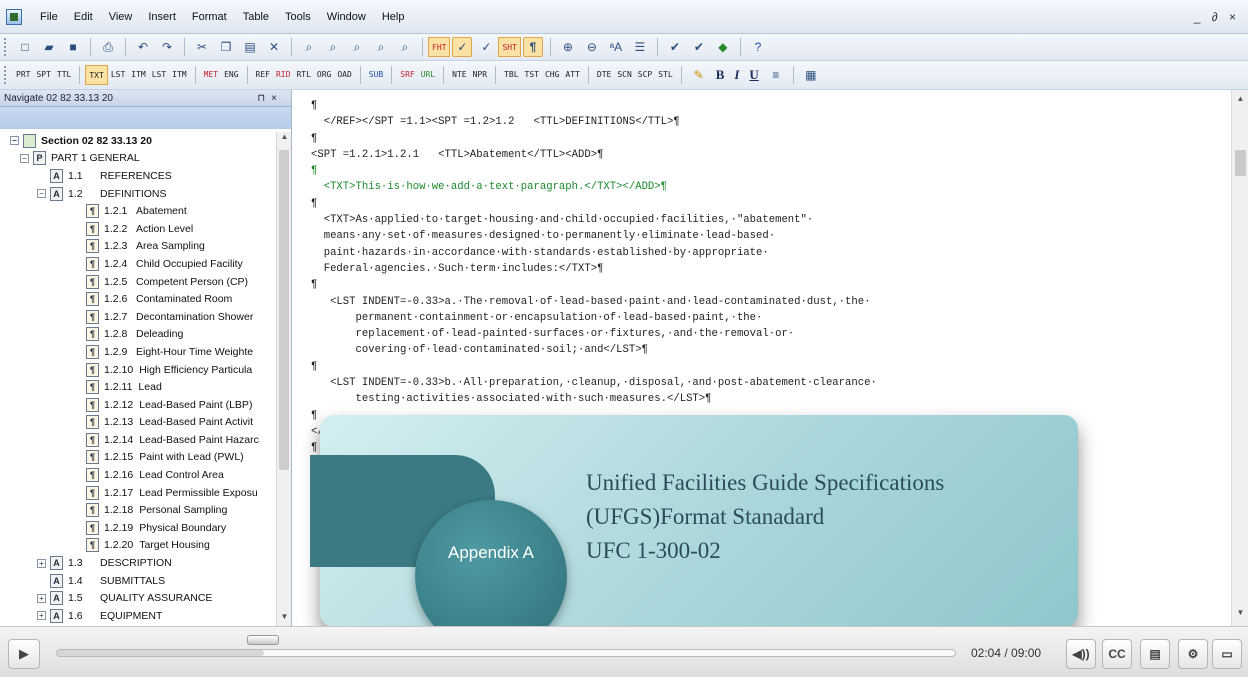  Describe the element at coordinates (274, 47) in the screenshot. I see `delete-icon: ✕` at that location.